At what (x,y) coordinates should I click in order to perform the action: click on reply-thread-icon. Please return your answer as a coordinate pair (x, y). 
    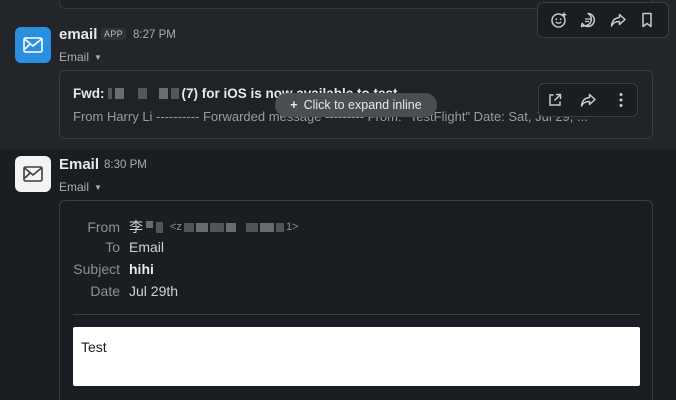
    Looking at the image, I should click on (588, 20).